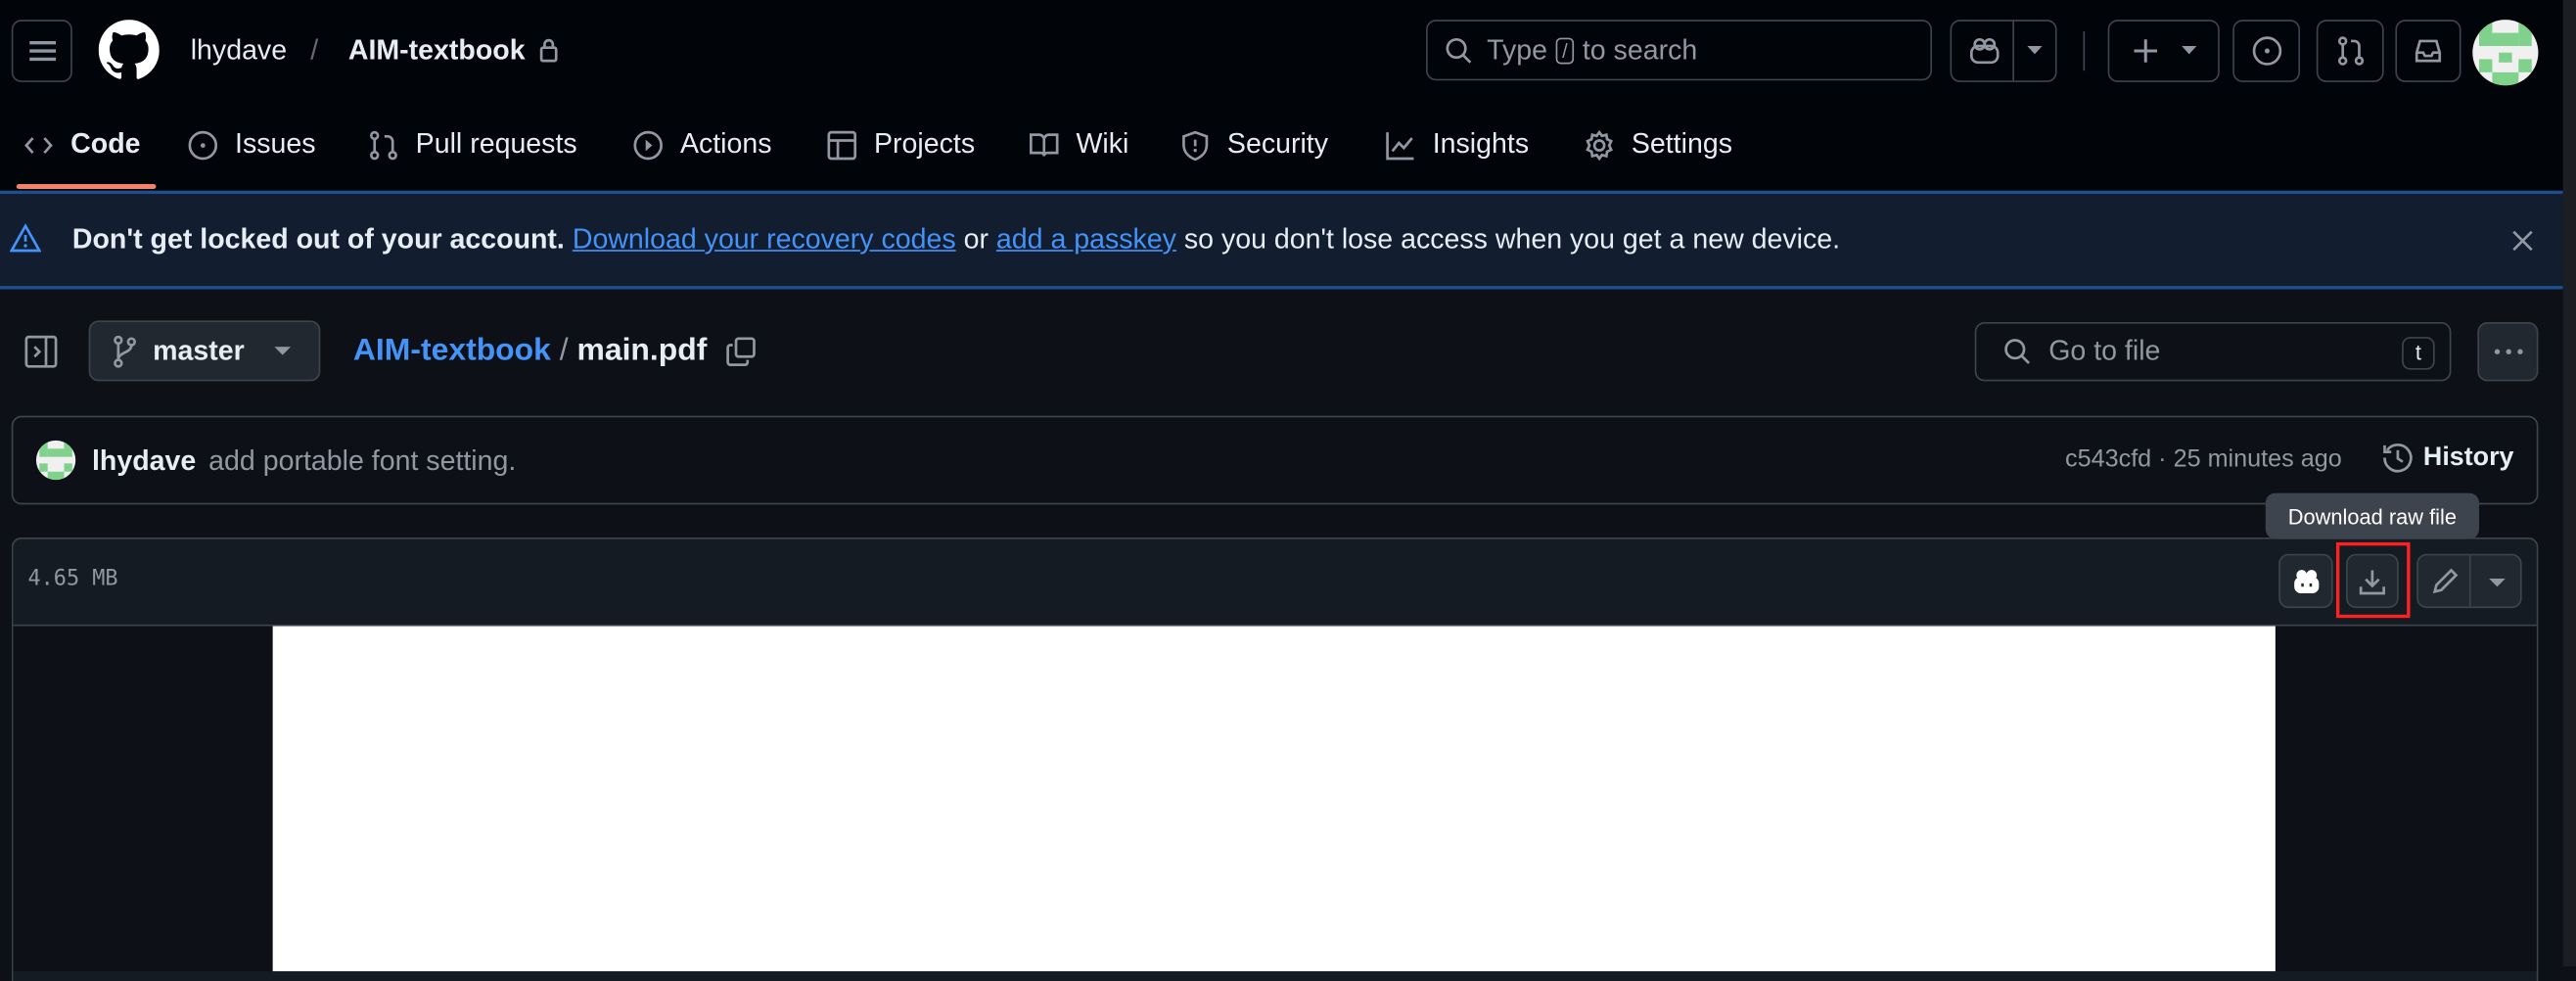 This screenshot has height=981, width=2576. I want to click on go-to-file-input: Go to file t, so click(2213, 352).